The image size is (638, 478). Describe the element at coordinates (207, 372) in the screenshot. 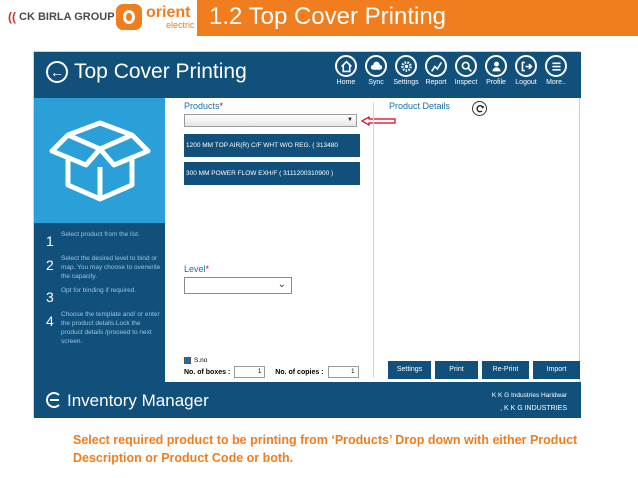

I see `boxes-label: No. of boxes :` at that location.